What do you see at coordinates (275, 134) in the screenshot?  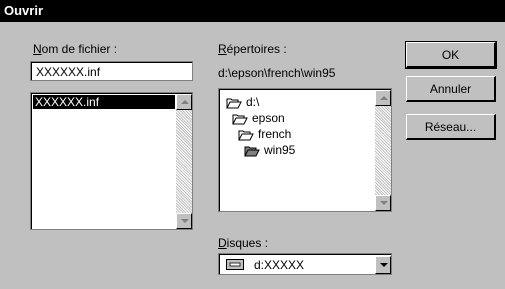 I see `tree-item-label: french` at bounding box center [275, 134].